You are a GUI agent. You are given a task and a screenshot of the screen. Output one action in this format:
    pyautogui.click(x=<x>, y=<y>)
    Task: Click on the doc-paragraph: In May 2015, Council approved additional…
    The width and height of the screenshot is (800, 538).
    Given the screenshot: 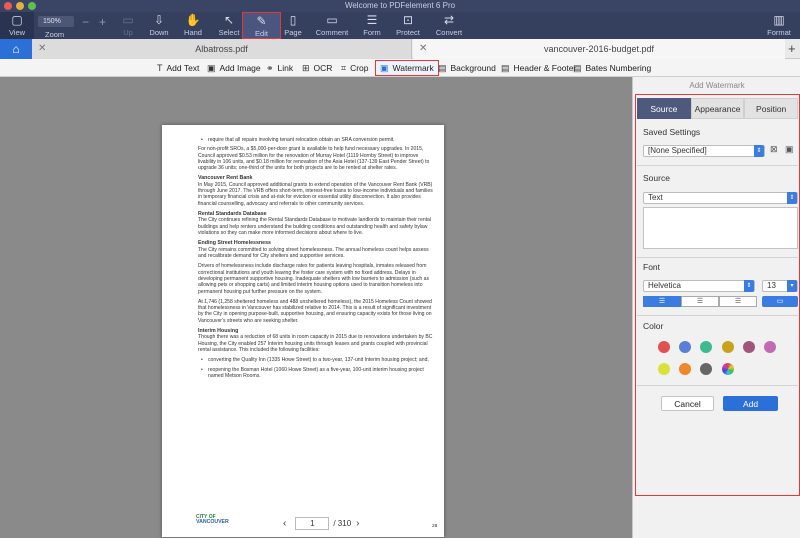 What is the action you would take?
    pyautogui.click(x=315, y=194)
    